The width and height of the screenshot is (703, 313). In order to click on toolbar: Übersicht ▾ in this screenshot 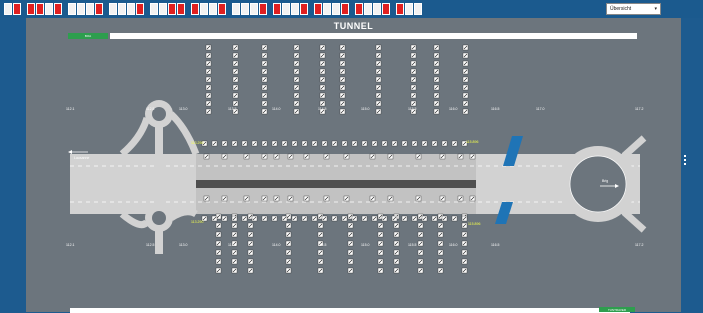, I will do `click(351, 9)`.